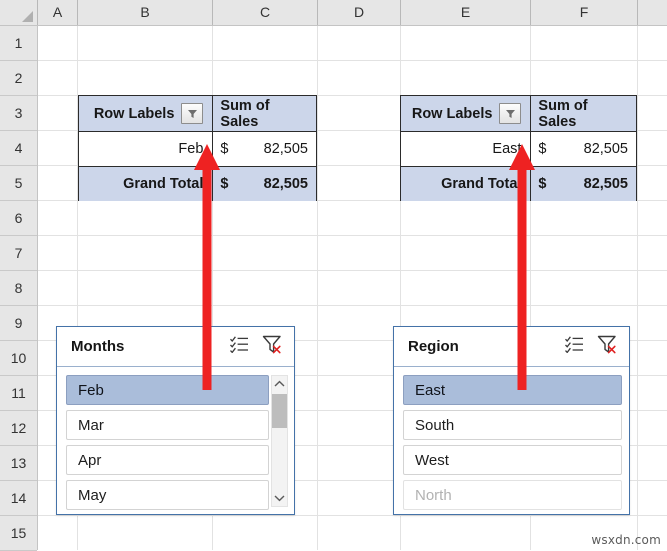  What do you see at coordinates (18, 148) in the screenshot?
I see `row-header-4: 4` at bounding box center [18, 148].